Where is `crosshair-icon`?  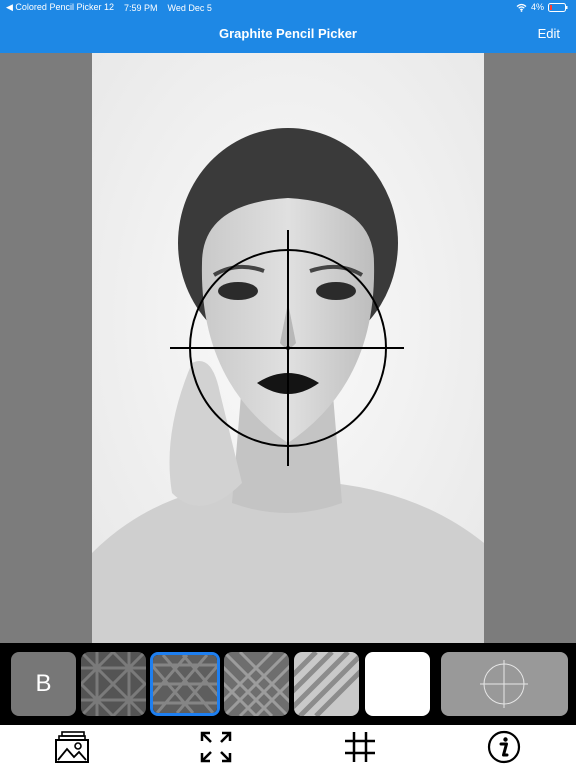
crosshair-icon is located at coordinates (504, 684).